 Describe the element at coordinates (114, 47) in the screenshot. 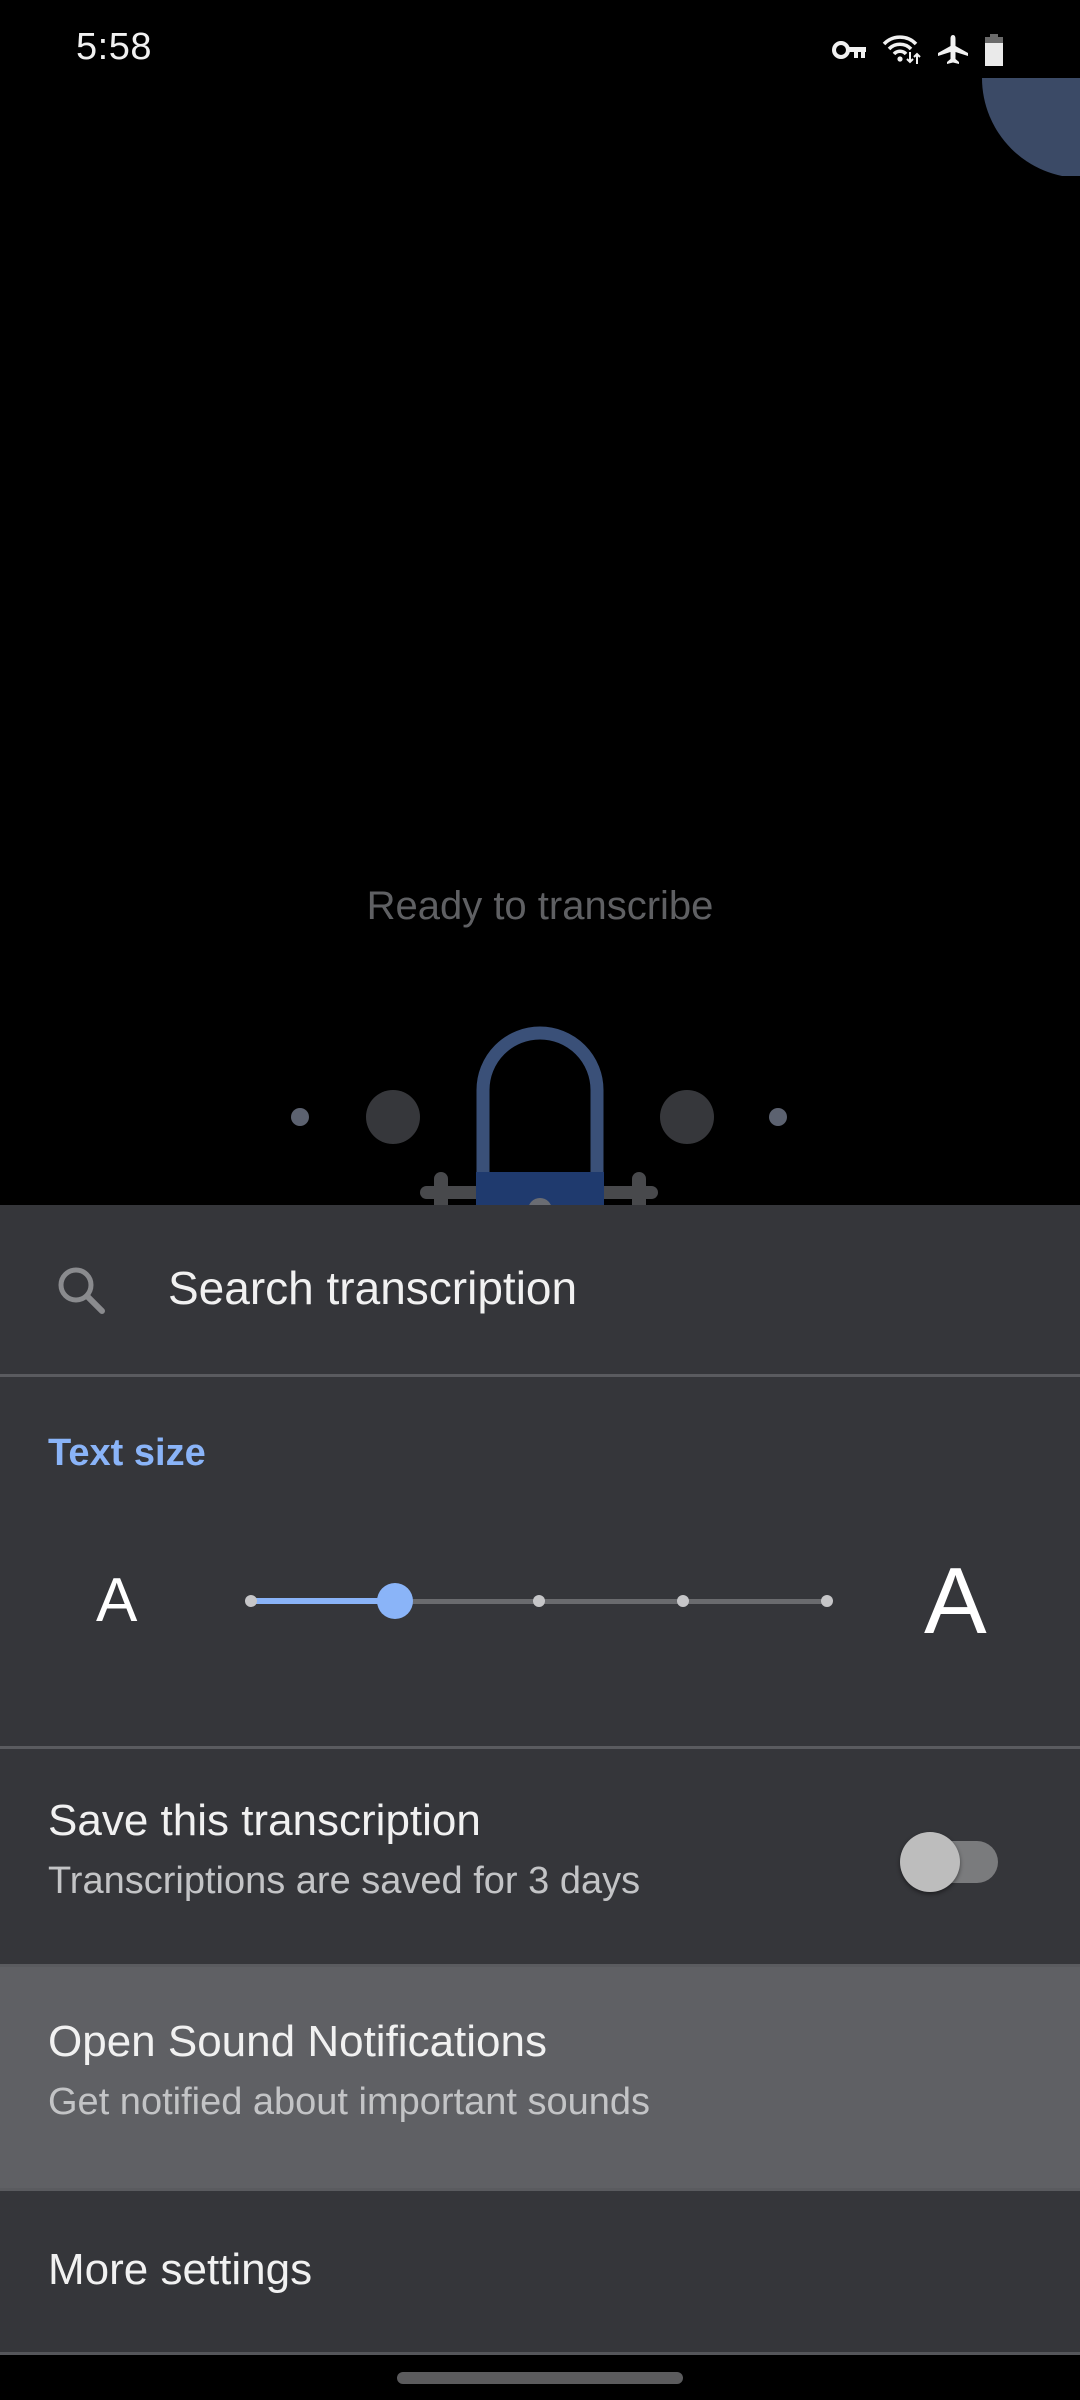

I see `status-time: 5:58` at that location.